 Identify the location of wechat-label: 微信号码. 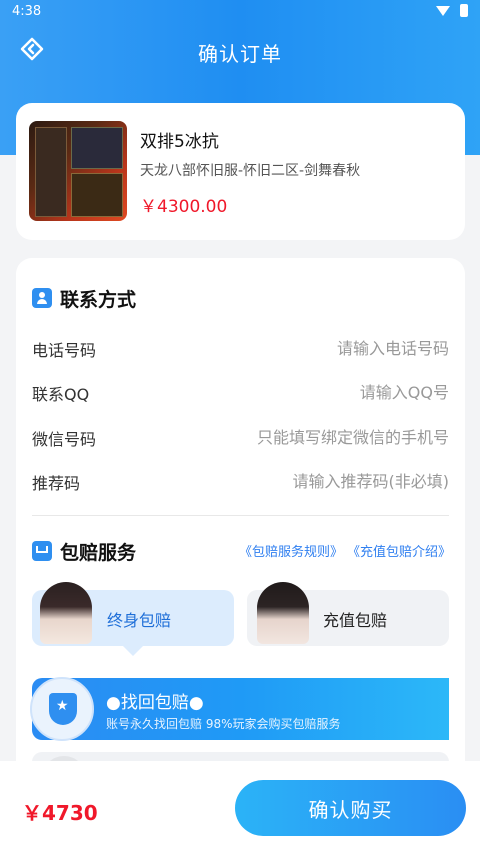
(64, 439).